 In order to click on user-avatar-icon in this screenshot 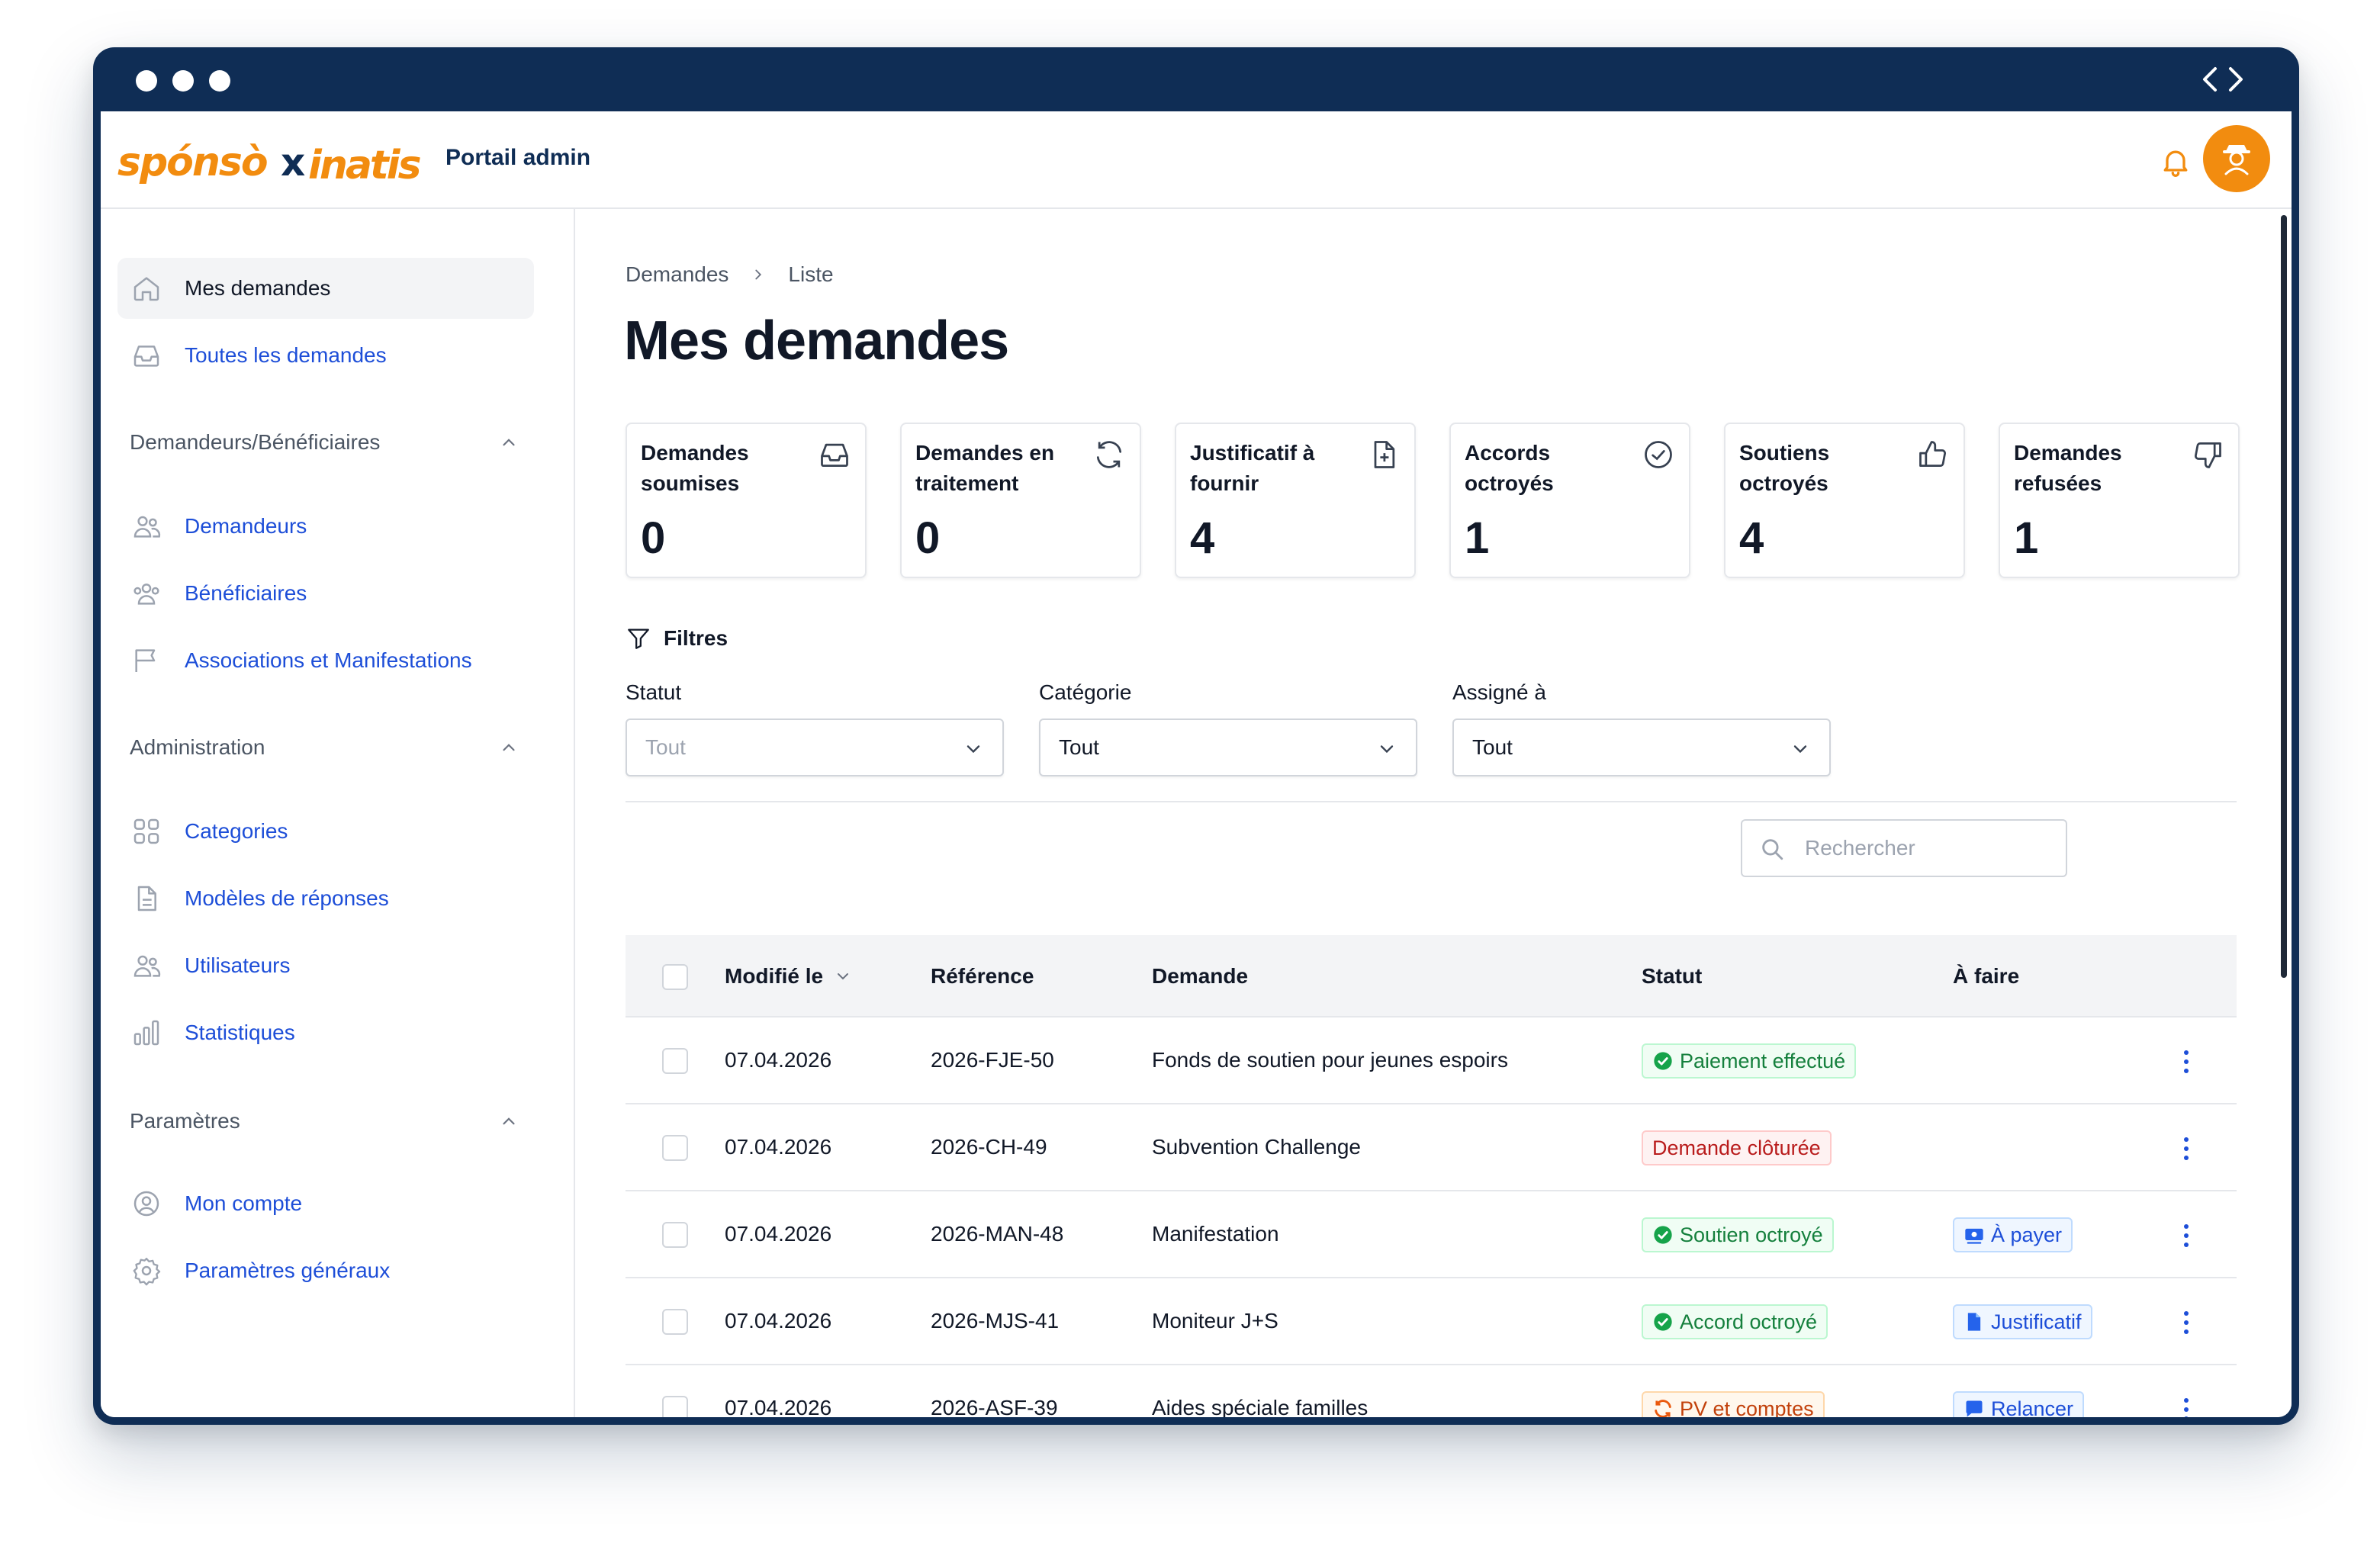, I will do `click(2236, 160)`.